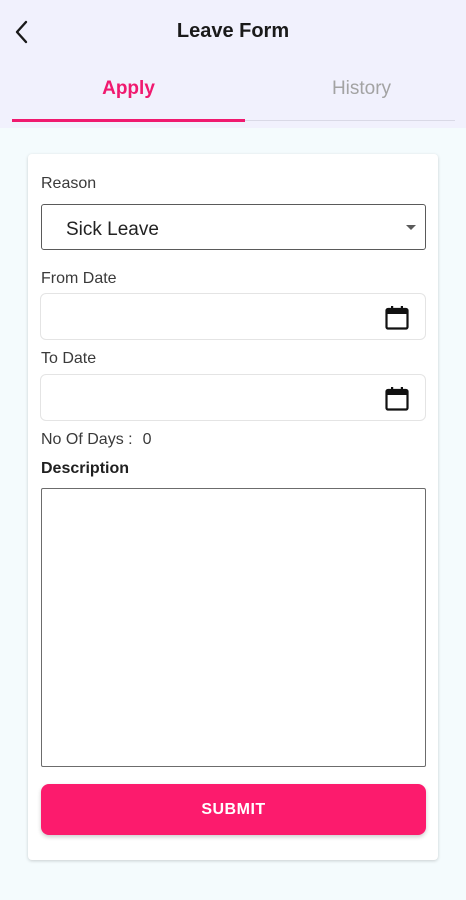  What do you see at coordinates (233, 397) in the screenshot?
I see `to-date-field` at bounding box center [233, 397].